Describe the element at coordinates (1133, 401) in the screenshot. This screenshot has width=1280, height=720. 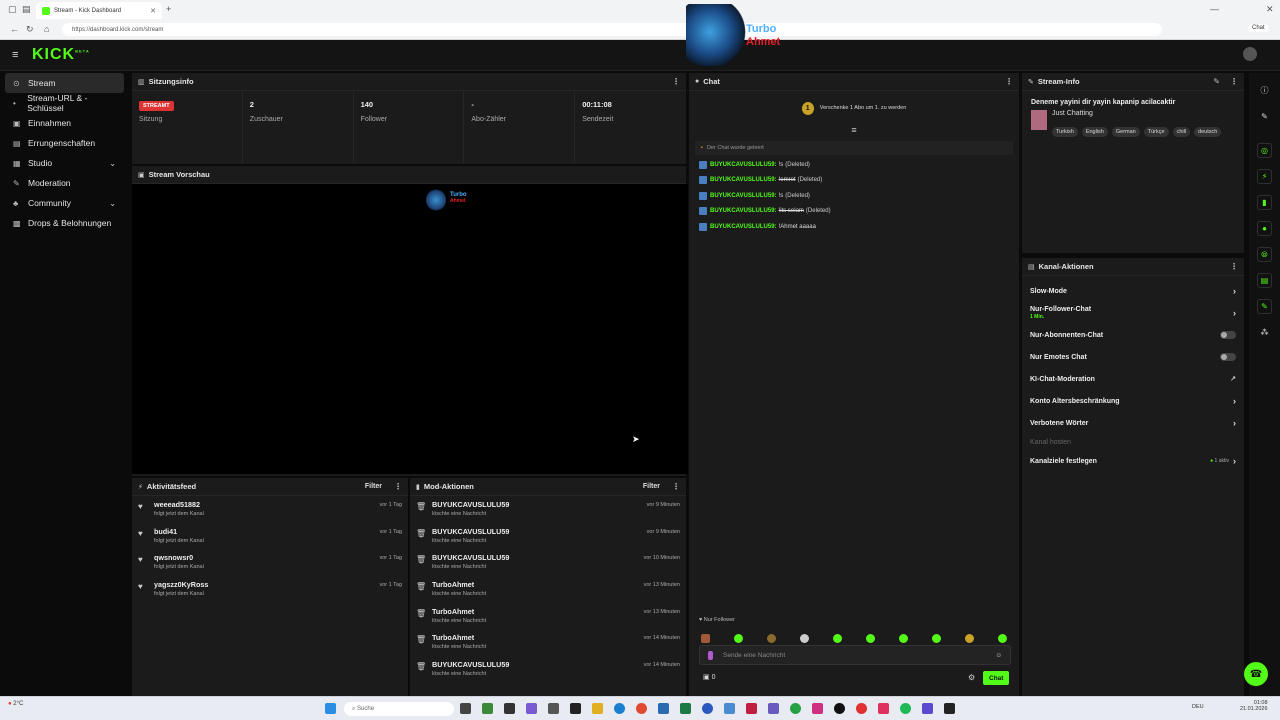
I see `age-restriction-item: Konto Altersbeschränkung ›` at that location.